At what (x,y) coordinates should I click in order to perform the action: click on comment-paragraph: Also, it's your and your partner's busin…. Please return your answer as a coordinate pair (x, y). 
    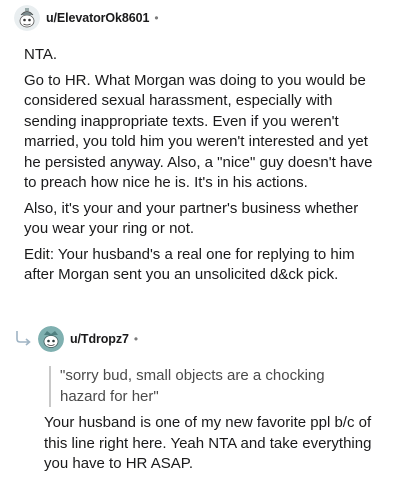
    Looking at the image, I should click on (191, 218).